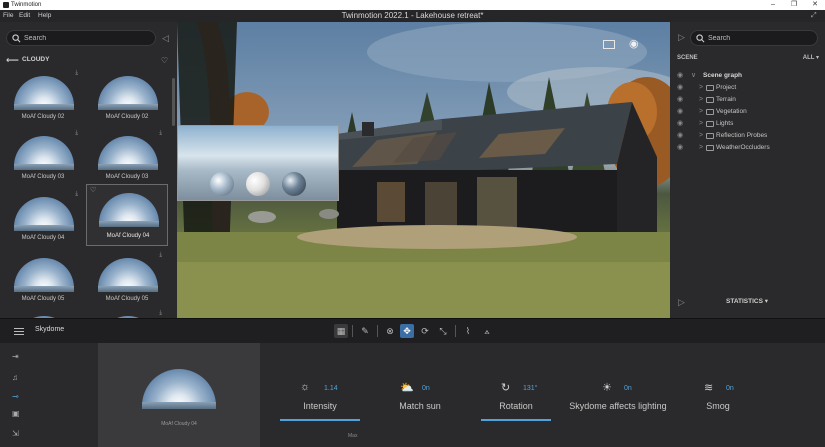 The image size is (825, 447). What do you see at coordinates (412, 5) in the screenshot?
I see `os-title-bar: Twinmotion – ❐ ✕` at bounding box center [412, 5].